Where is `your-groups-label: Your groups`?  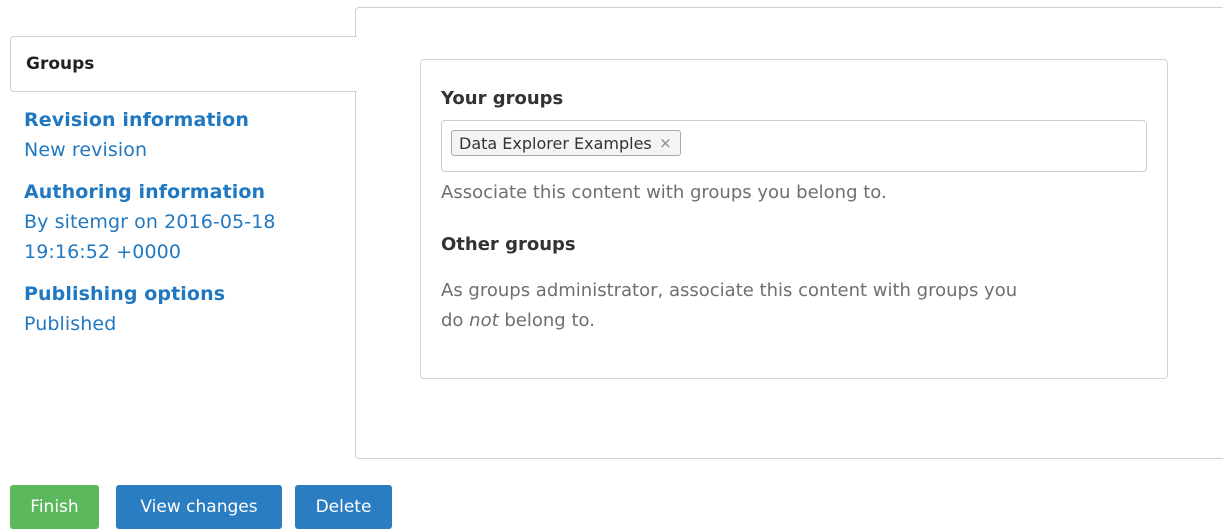 your-groups-label: Your groups is located at coordinates (502, 98).